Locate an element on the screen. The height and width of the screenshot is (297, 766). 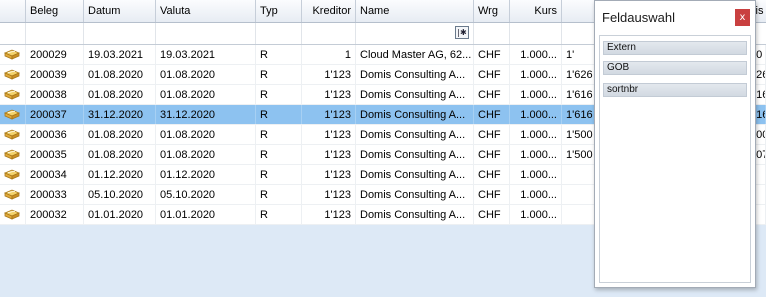
cell-beleg: 200035 is located at coordinates (55, 154).